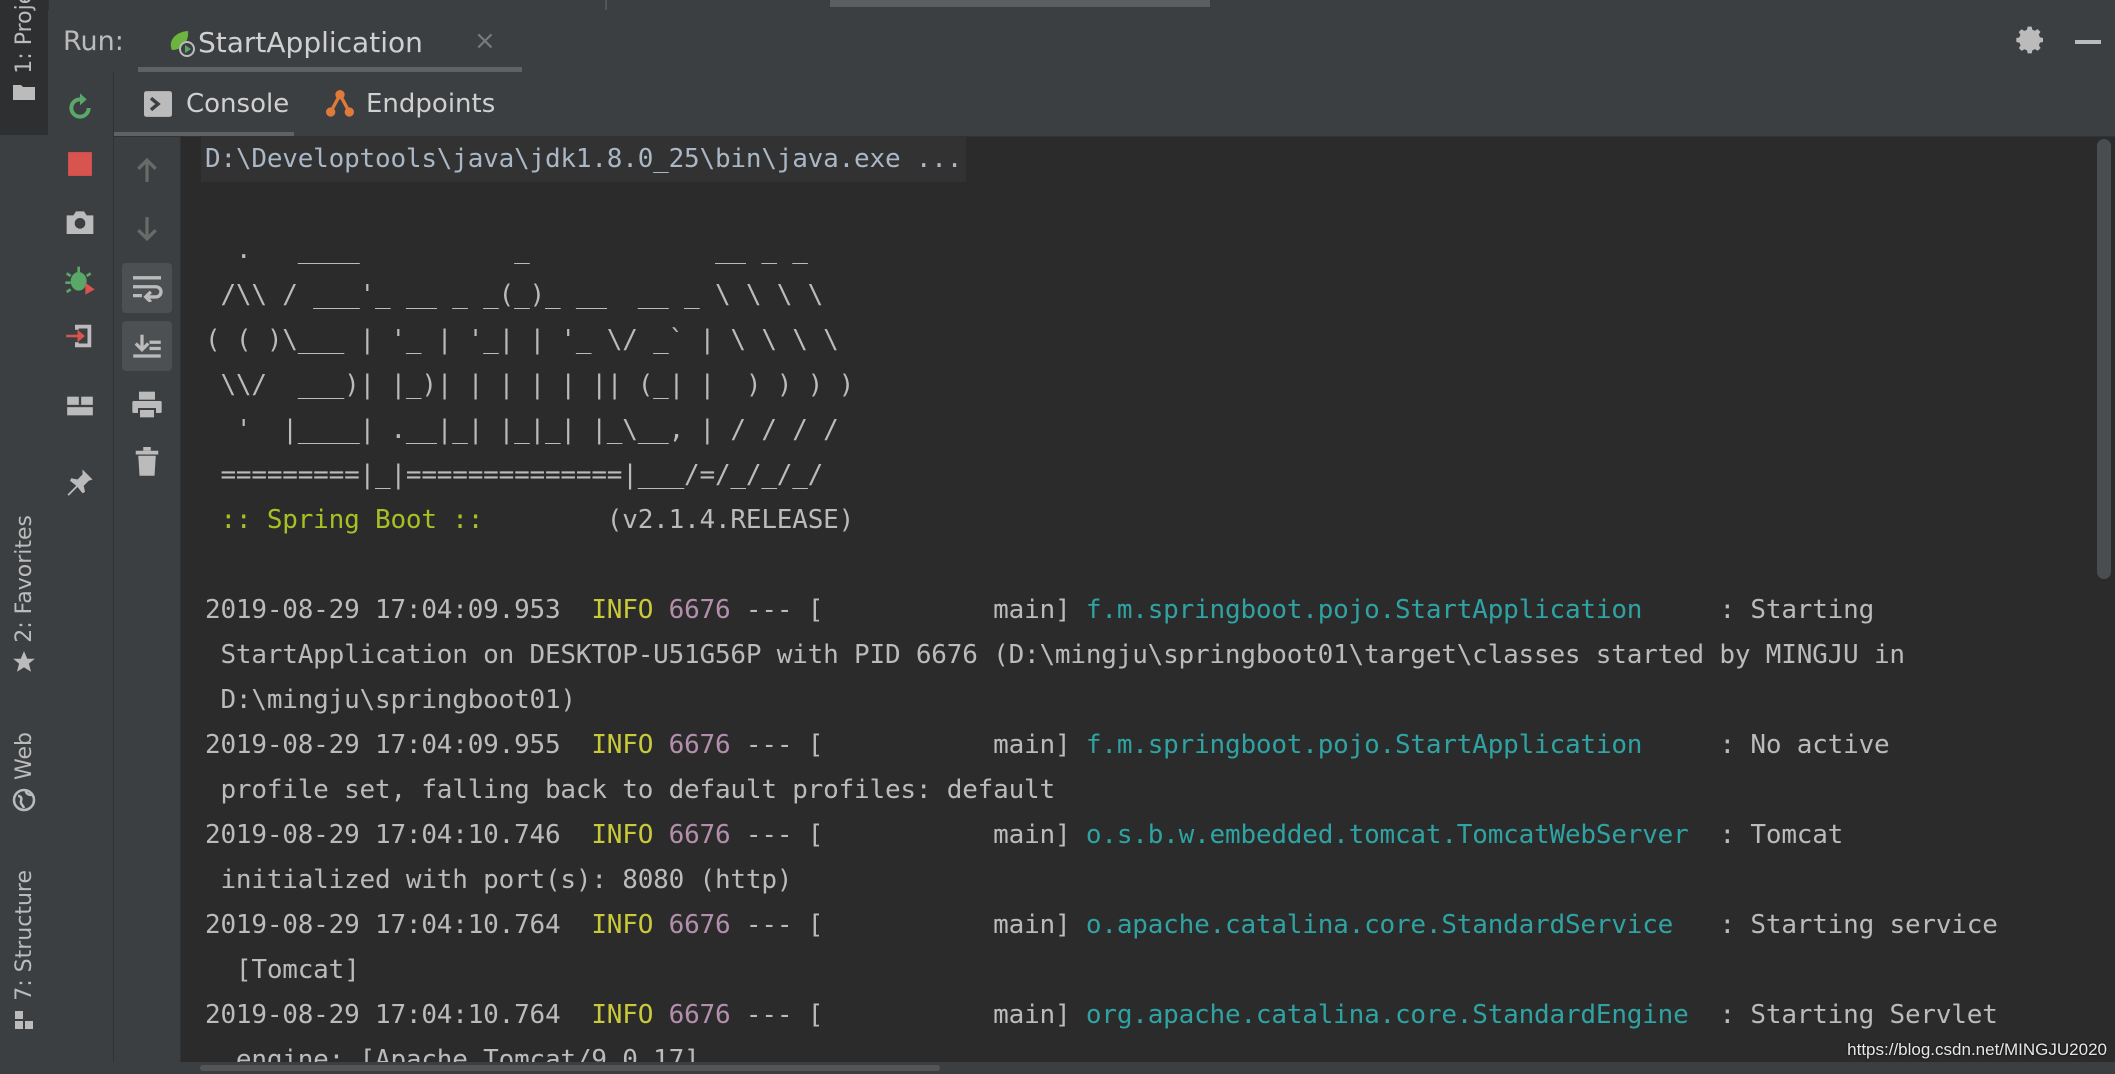 This screenshot has width=2115, height=1074. Describe the element at coordinates (1020, 3) in the screenshot. I see `top-scroll-thumb` at that location.